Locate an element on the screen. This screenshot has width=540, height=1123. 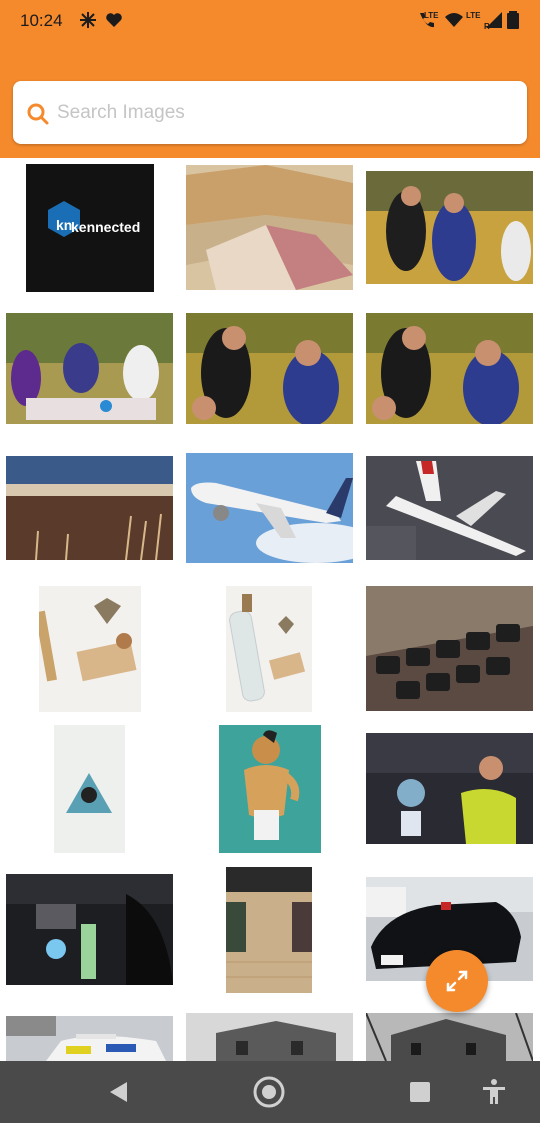
airplane-ground-image is located at coordinates (449, 508).